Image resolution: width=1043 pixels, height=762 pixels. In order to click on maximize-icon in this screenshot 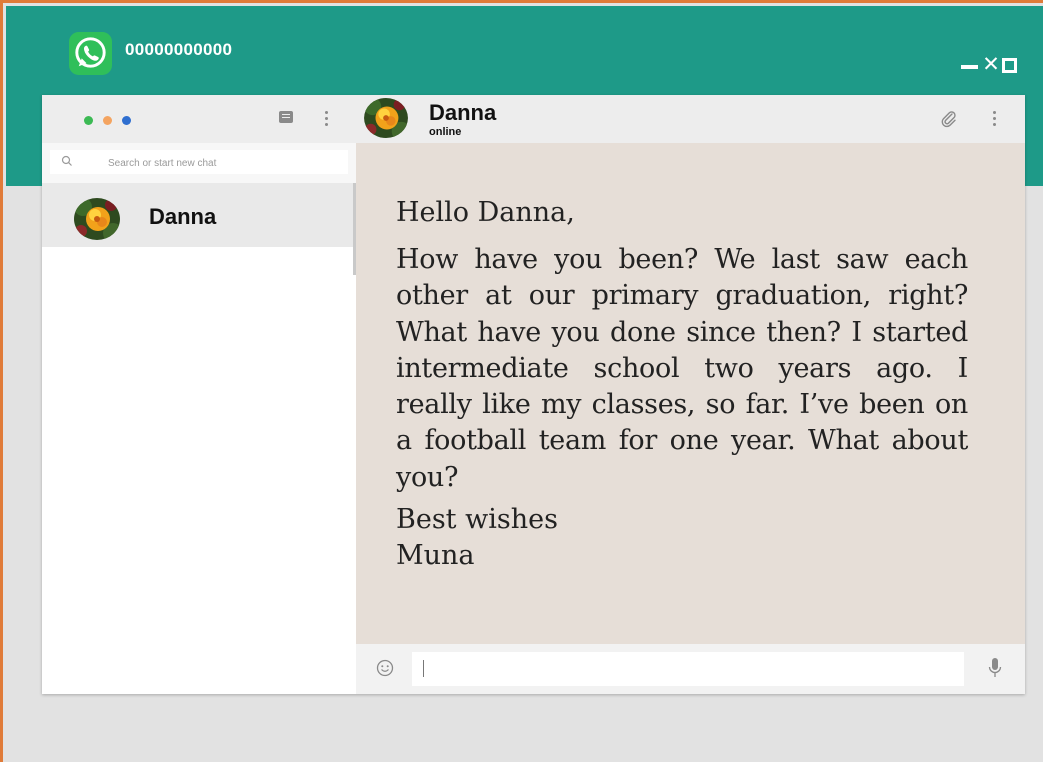, I will do `click(1009, 65)`.